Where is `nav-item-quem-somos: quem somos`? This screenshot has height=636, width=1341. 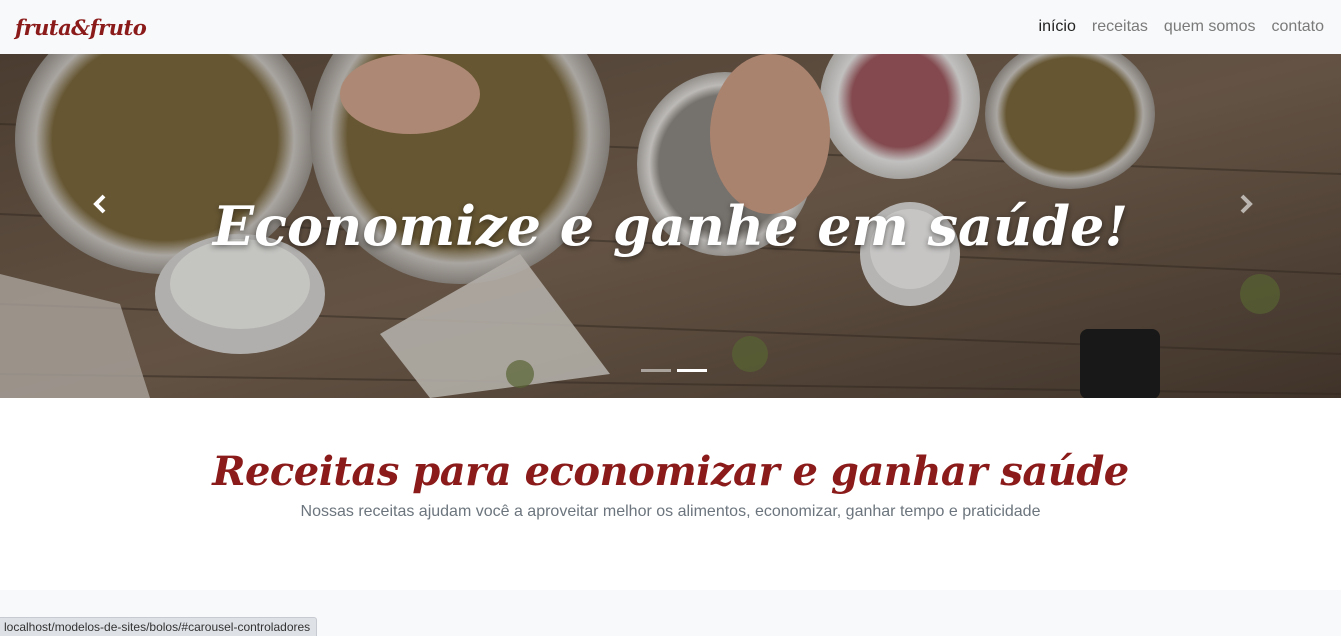
nav-item-quem-somos: quem somos is located at coordinates (1202, 27).